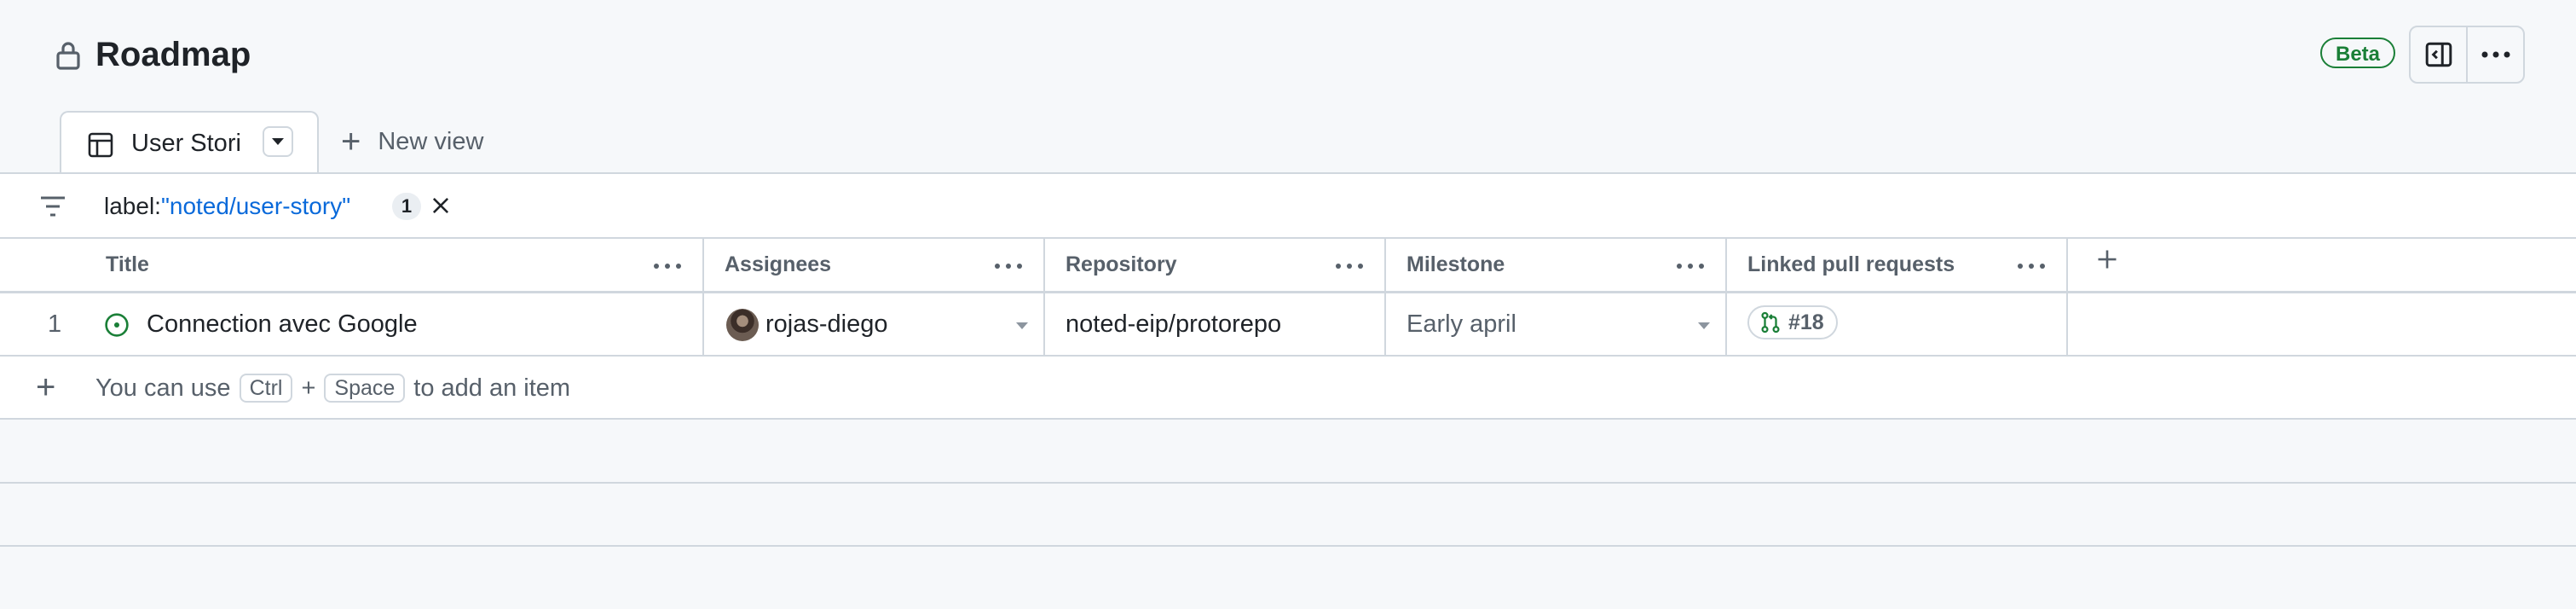  What do you see at coordinates (1806, 322) in the screenshot?
I see `linked-pr-number: #18` at bounding box center [1806, 322].